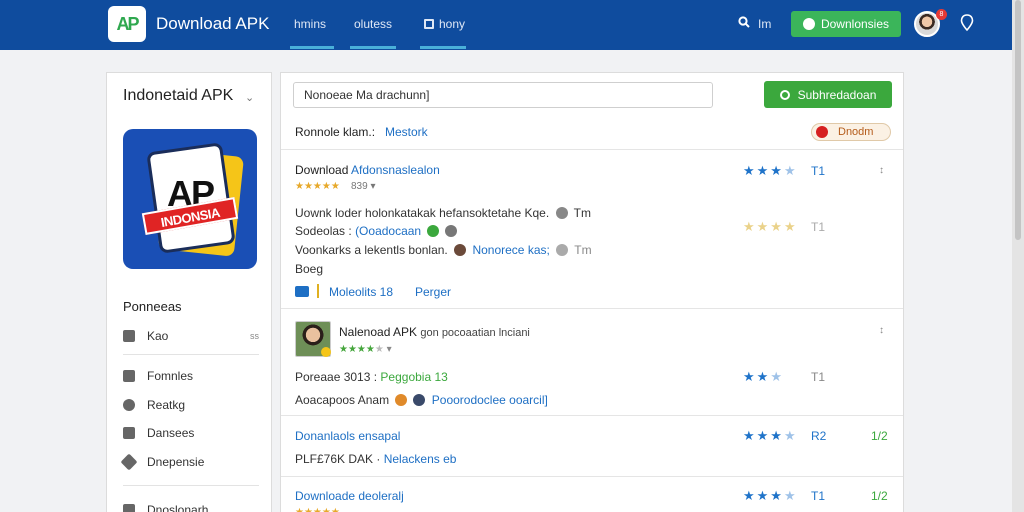 The image size is (1024, 512). What do you see at coordinates (808, 24) in the screenshot?
I see `download-icon` at bounding box center [808, 24].